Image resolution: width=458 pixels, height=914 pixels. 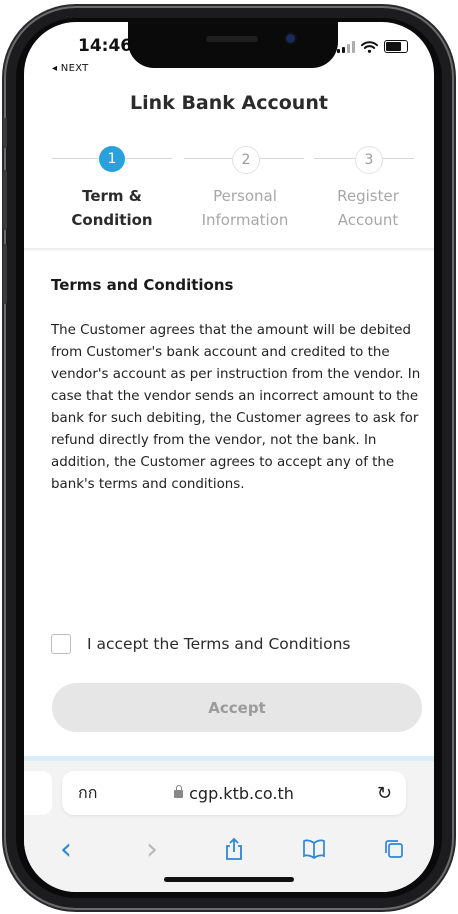 What do you see at coordinates (229, 250) in the screenshot?
I see `header-divider` at bounding box center [229, 250].